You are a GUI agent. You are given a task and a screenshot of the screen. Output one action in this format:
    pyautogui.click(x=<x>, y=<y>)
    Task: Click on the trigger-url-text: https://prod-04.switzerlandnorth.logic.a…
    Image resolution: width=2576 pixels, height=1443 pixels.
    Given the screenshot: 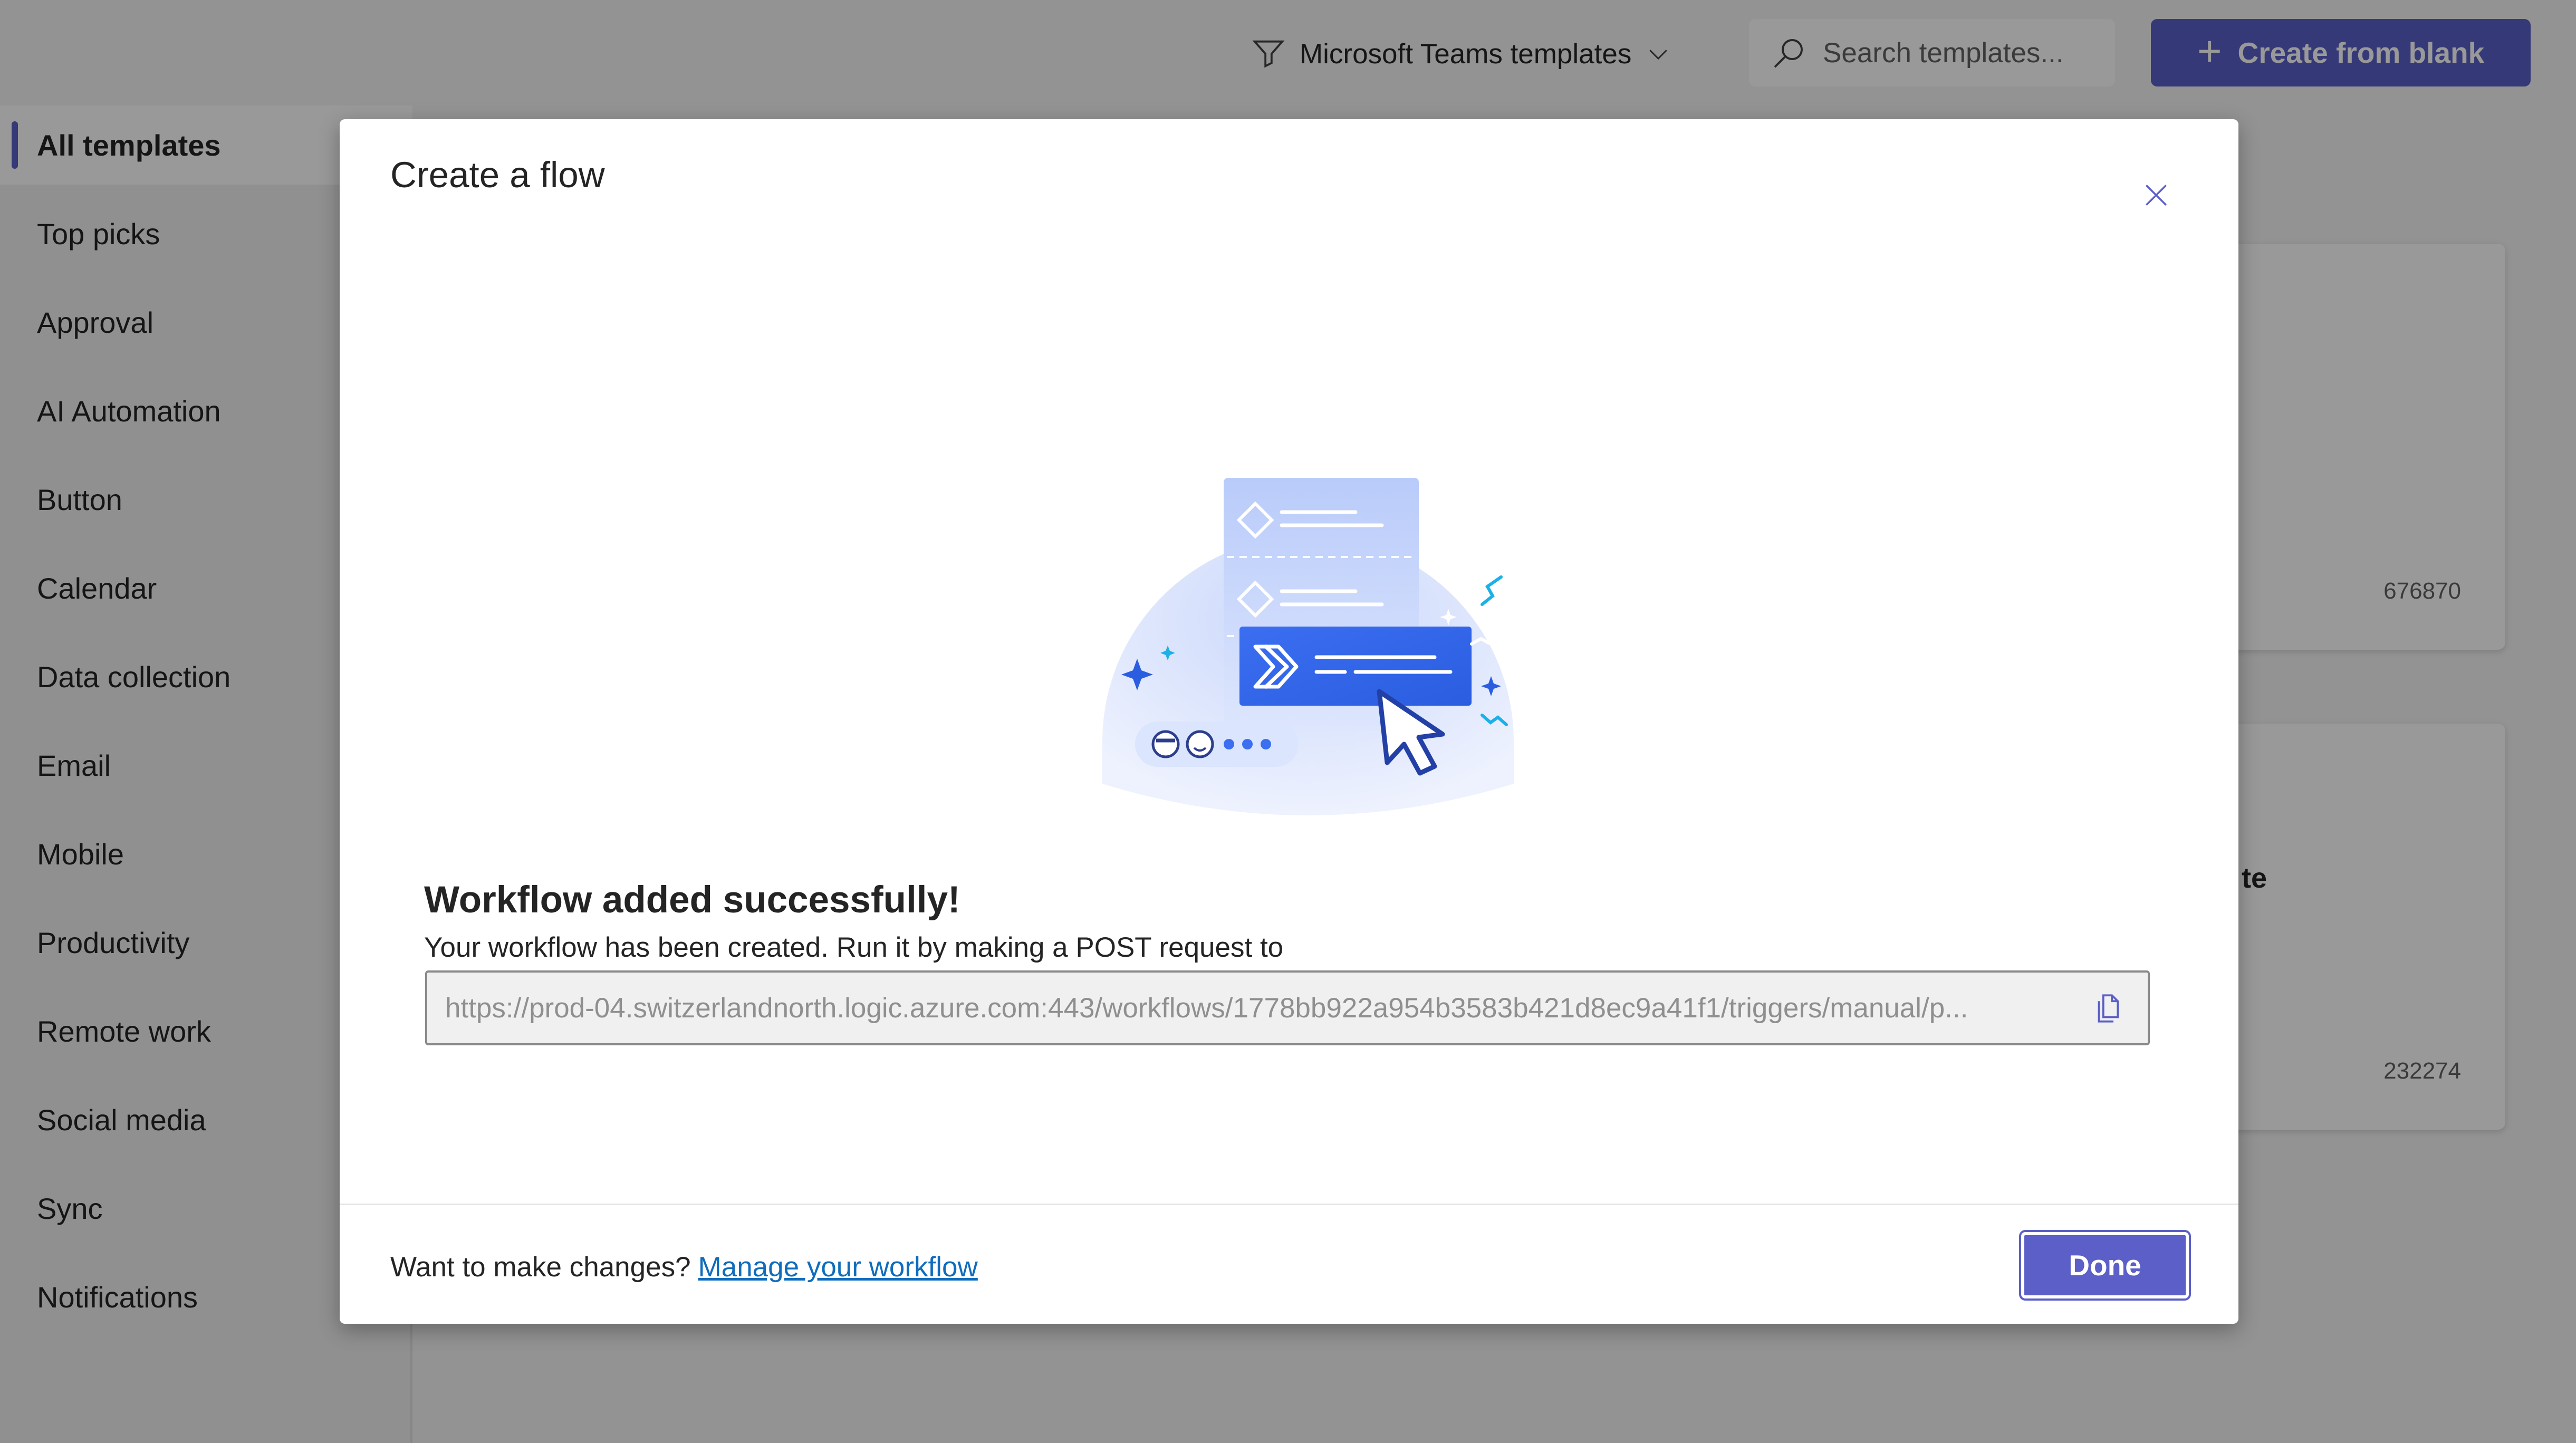 What is the action you would take?
    pyautogui.click(x=1207, y=1008)
    